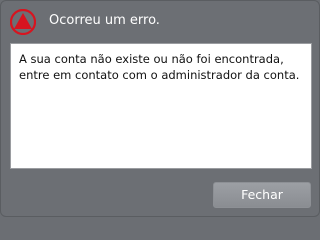 This screenshot has height=240, width=320. What do you see at coordinates (23, 22) in the screenshot?
I see `warning-triangle-icon` at bounding box center [23, 22].